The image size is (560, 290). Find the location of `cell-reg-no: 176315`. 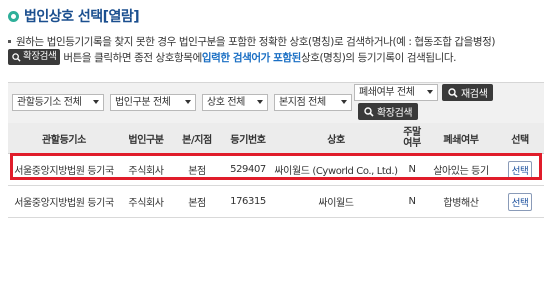

cell-reg-no: 176315 is located at coordinates (248, 201).